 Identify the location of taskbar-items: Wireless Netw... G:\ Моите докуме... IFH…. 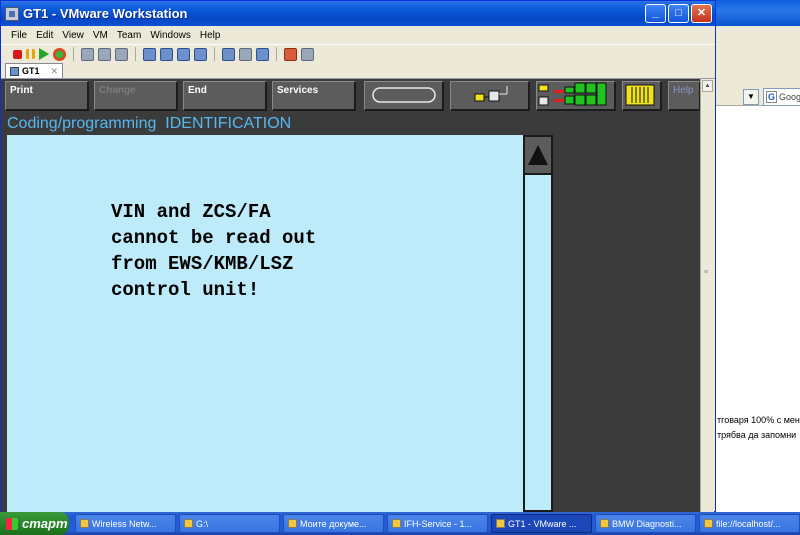
(437, 523).